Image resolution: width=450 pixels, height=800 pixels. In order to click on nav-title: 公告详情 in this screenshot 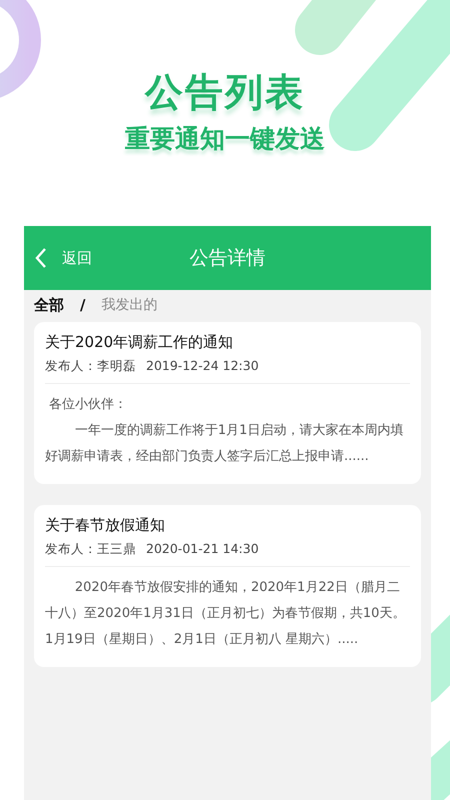, I will do `click(228, 258)`.